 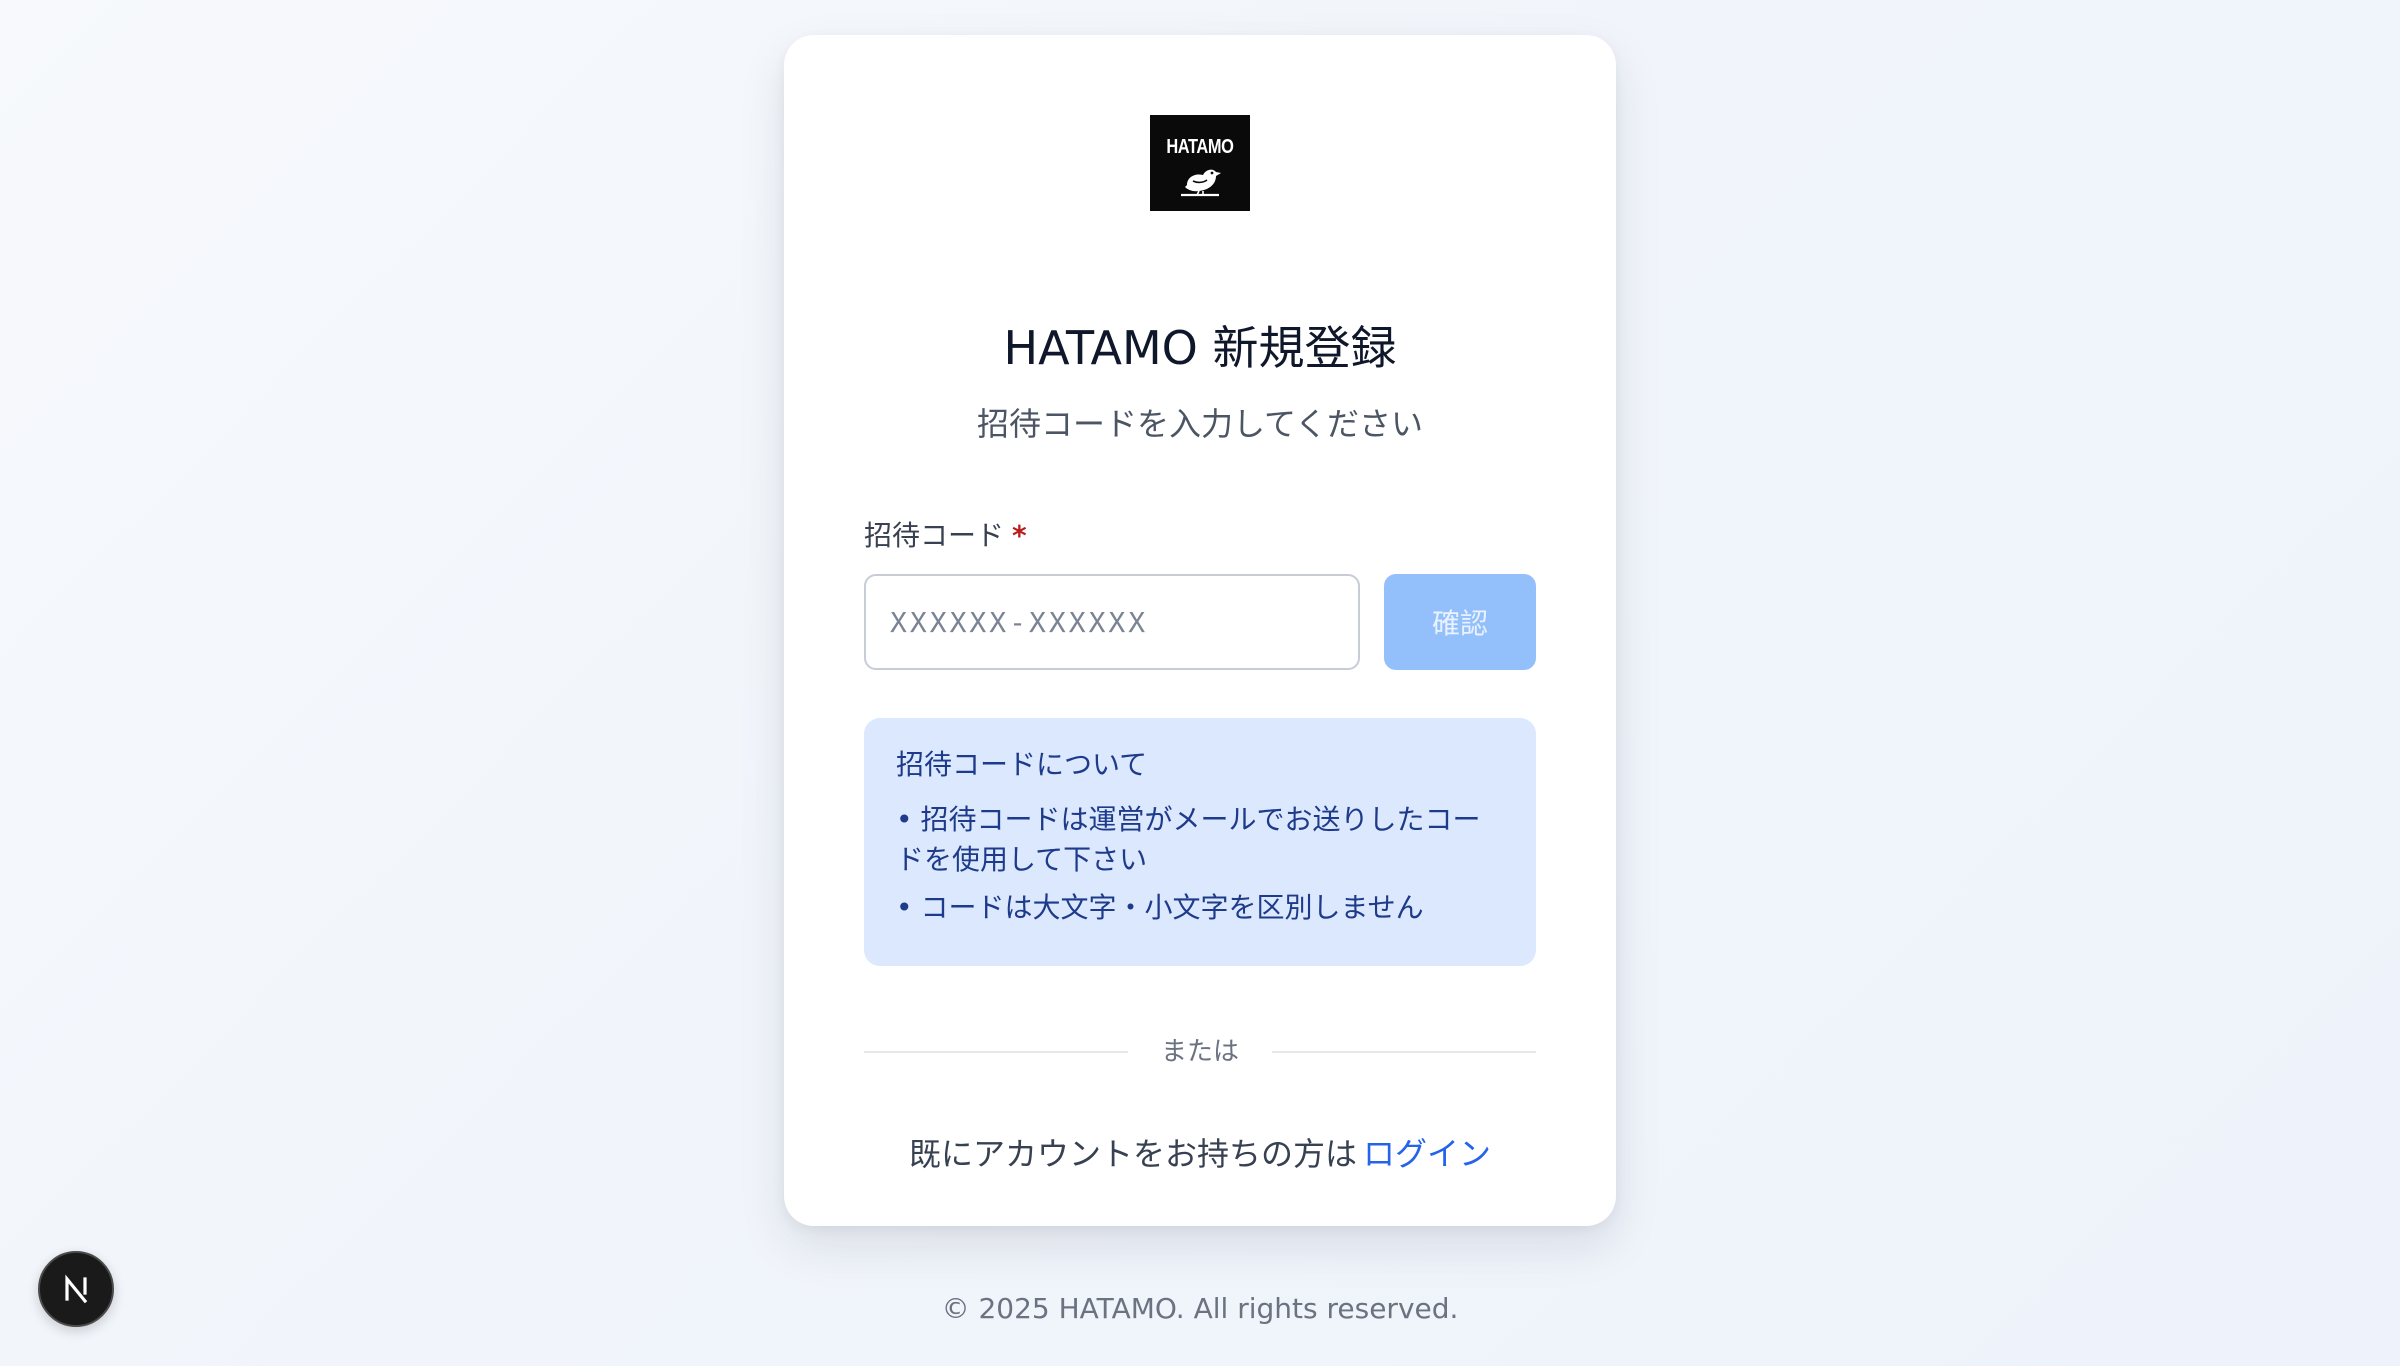 What do you see at coordinates (1200, 163) in the screenshot?
I see `hatamo-logo: HATAMO` at bounding box center [1200, 163].